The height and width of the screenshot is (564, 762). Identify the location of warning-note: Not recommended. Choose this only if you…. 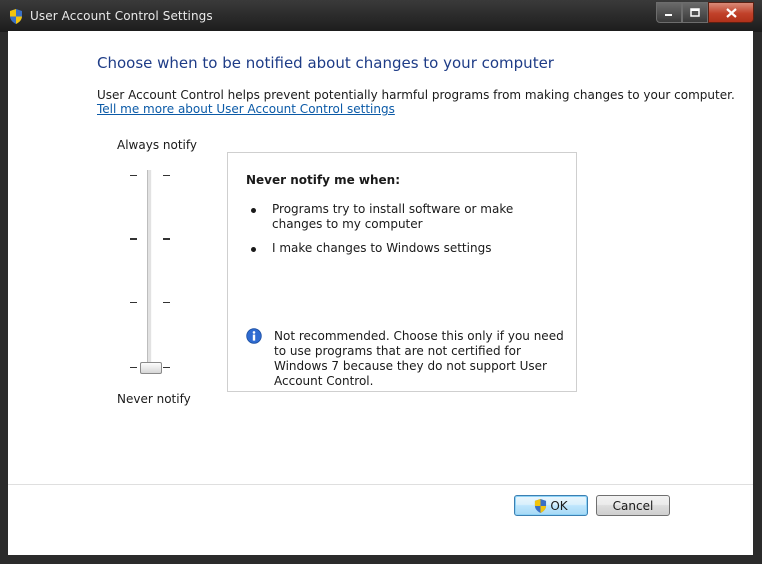
(419, 358).